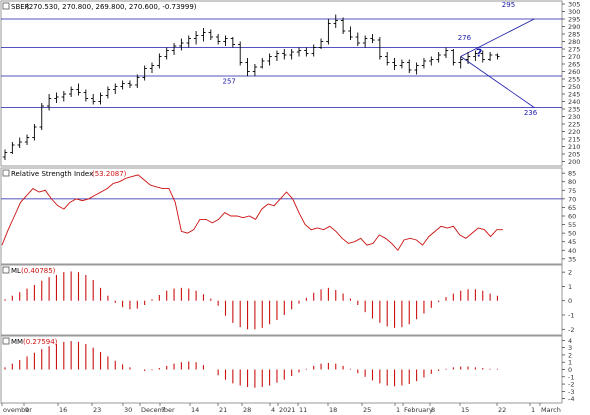  What do you see at coordinates (40, 342) in the screenshot?
I see `mm-legend-value: (0.27594)` at bounding box center [40, 342].